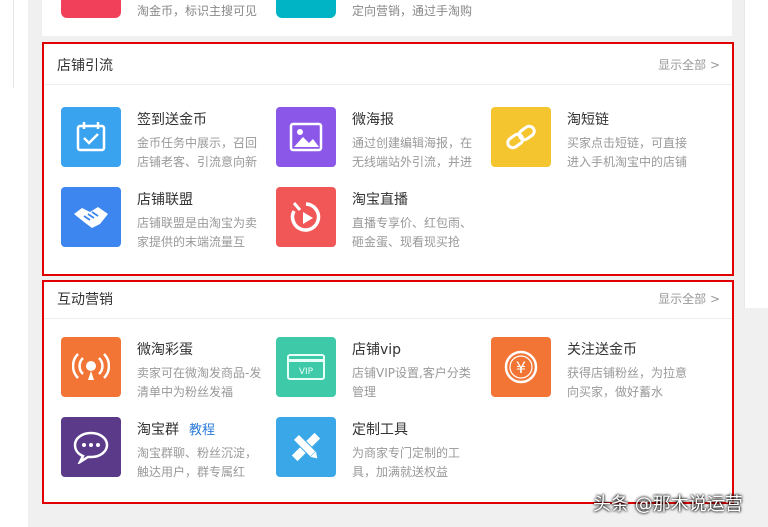 The image size is (768, 527). Describe the element at coordinates (411, 382) in the screenshot. I see `tool-desc: 店铺VIP设置,客户分类管理` at that location.